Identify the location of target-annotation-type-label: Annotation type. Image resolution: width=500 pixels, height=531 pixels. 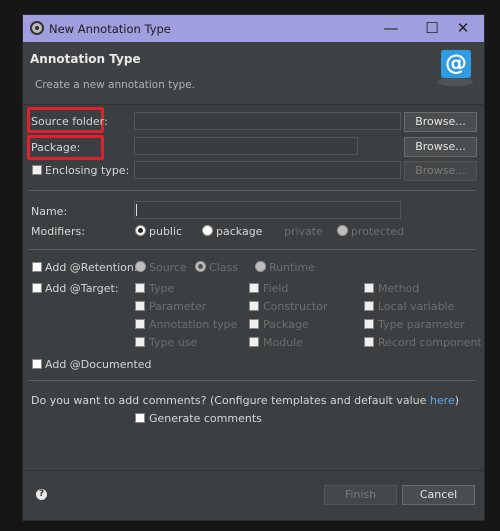
(193, 324).